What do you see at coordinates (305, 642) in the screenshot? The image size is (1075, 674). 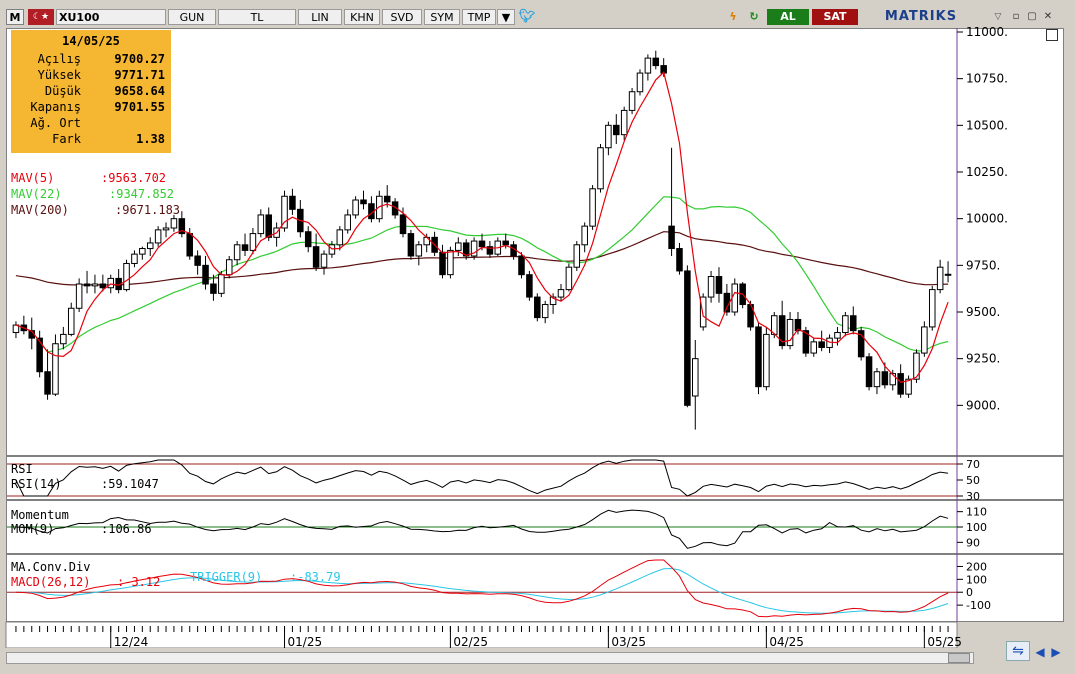 I see `time-tick-label: 01/25` at bounding box center [305, 642].